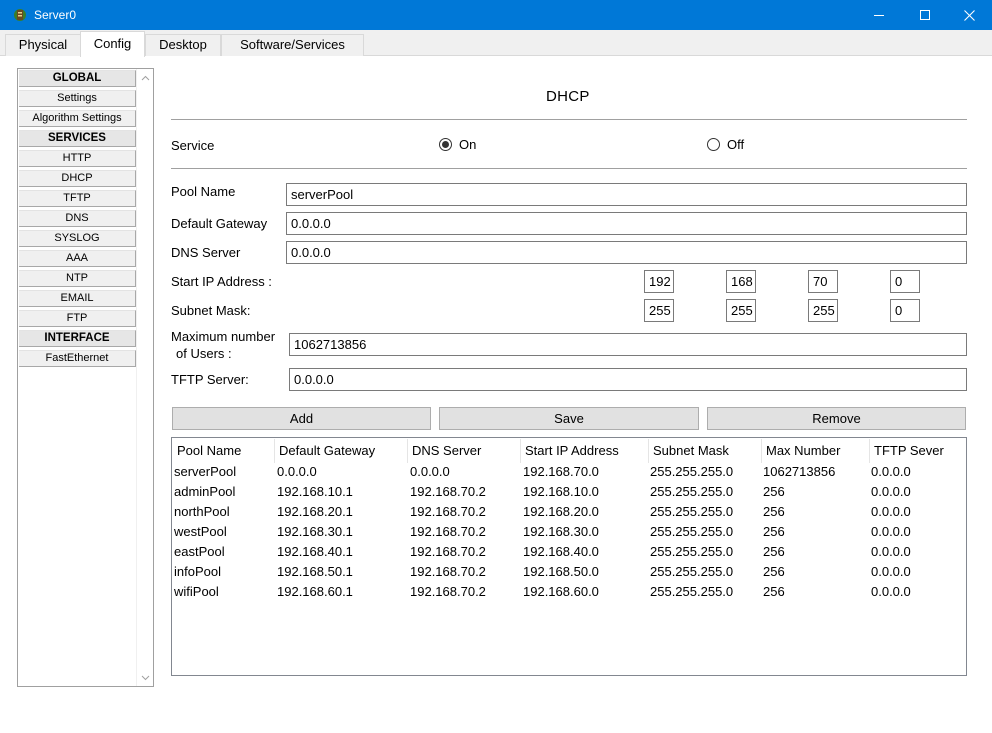  Describe the element at coordinates (561, 551) in the screenshot. I see `cell-start-ip: 192.168.40.0` at that location.